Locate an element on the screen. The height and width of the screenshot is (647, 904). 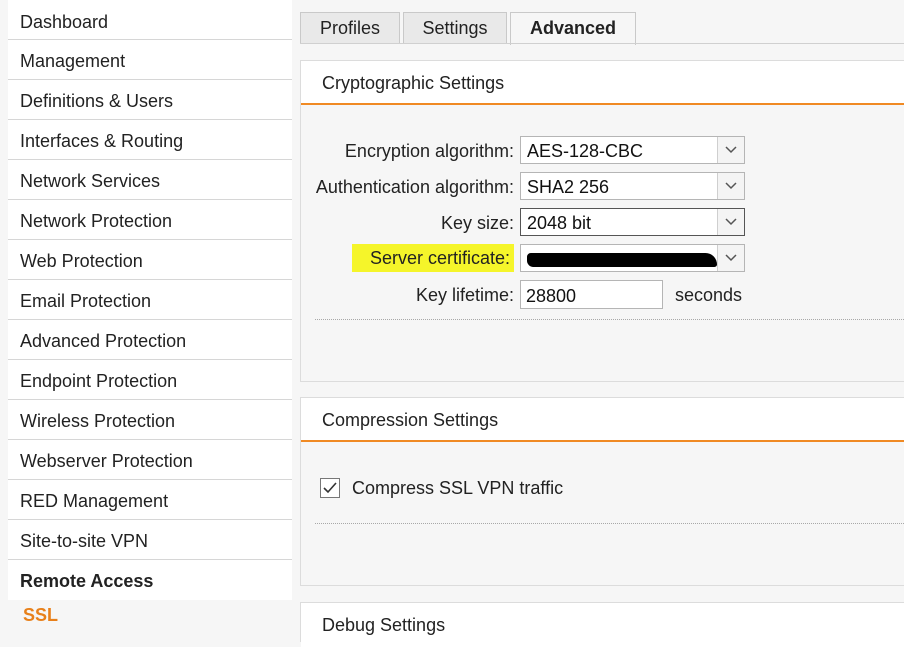
keysize-row: Key size: 2048 bit is located at coordinates (602, 223).